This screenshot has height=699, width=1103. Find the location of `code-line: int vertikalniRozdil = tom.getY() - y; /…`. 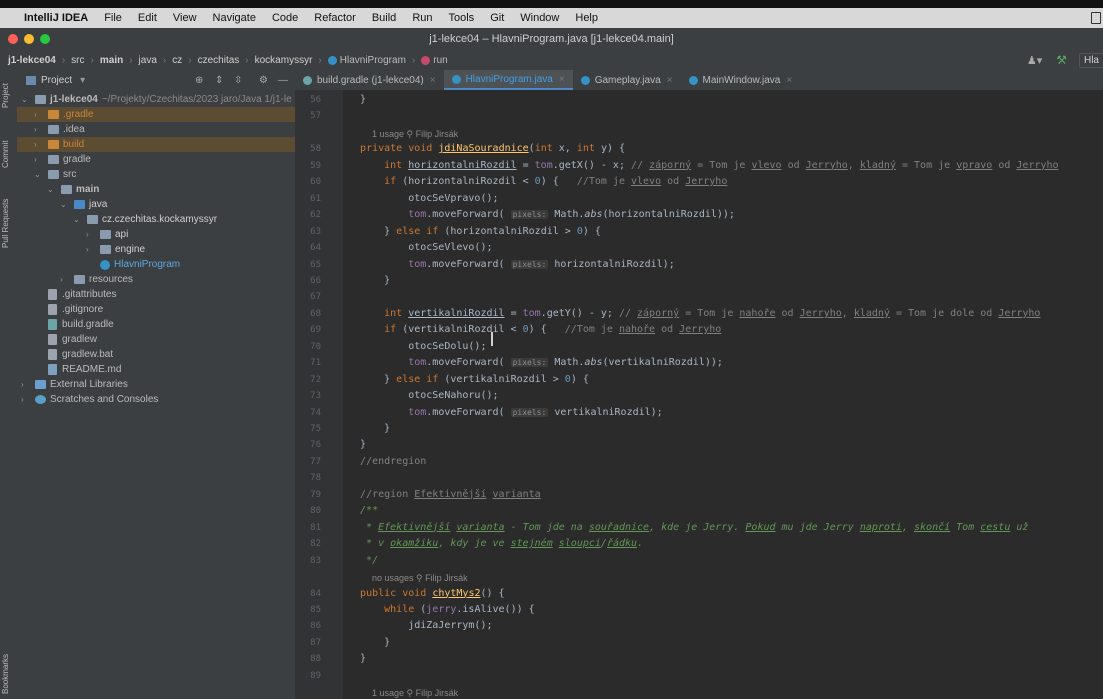

code-line: int vertikalniRozdil = tom.getY() - y; /… is located at coordinates (694, 313).